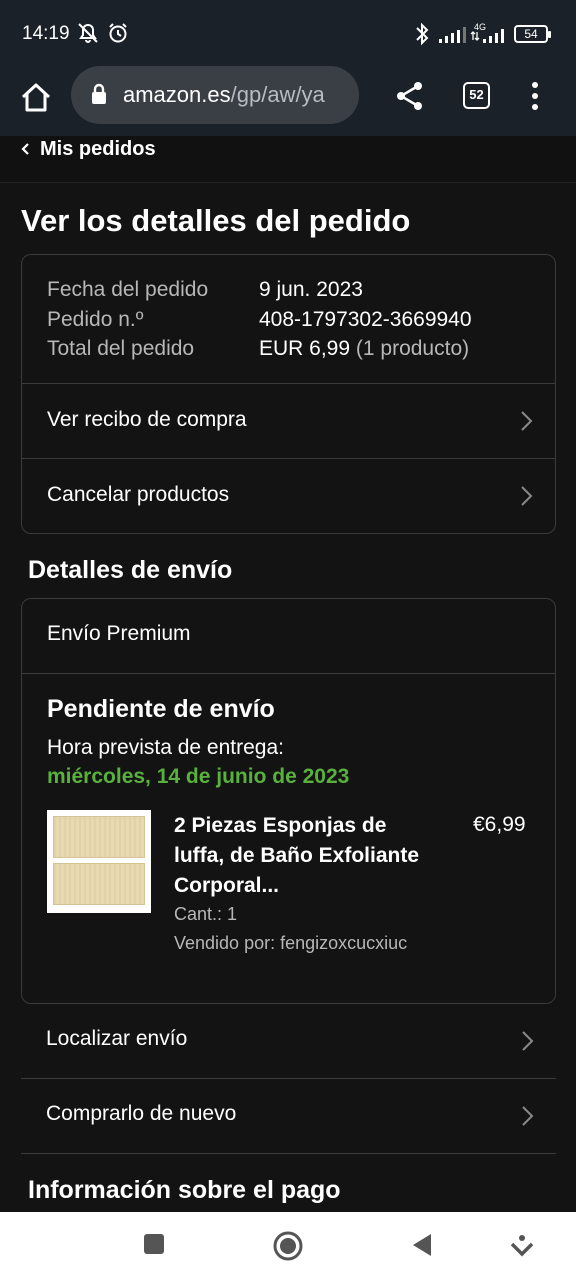 Image resolution: width=576 pixels, height=1280 pixels. I want to click on url-text: amazon.es/gp/aw/ya, so click(224, 94).